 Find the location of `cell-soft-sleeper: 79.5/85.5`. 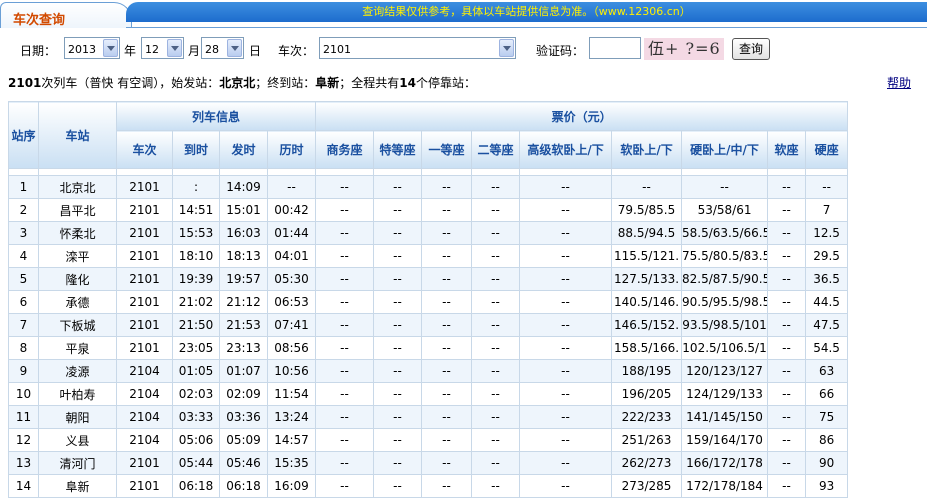

cell-soft-sleeper: 79.5/85.5 is located at coordinates (647, 210).